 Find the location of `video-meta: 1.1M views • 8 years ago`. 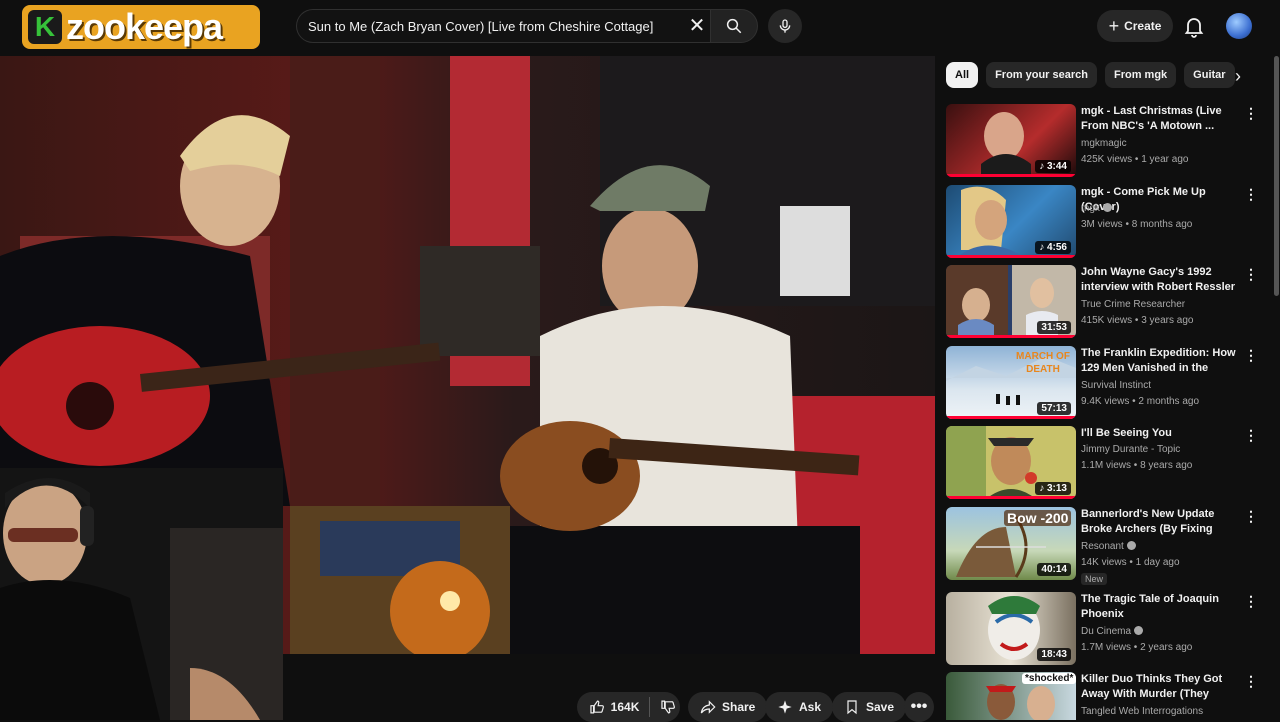

video-meta: 1.1M views • 8 years ago is located at coordinates (1137, 465).